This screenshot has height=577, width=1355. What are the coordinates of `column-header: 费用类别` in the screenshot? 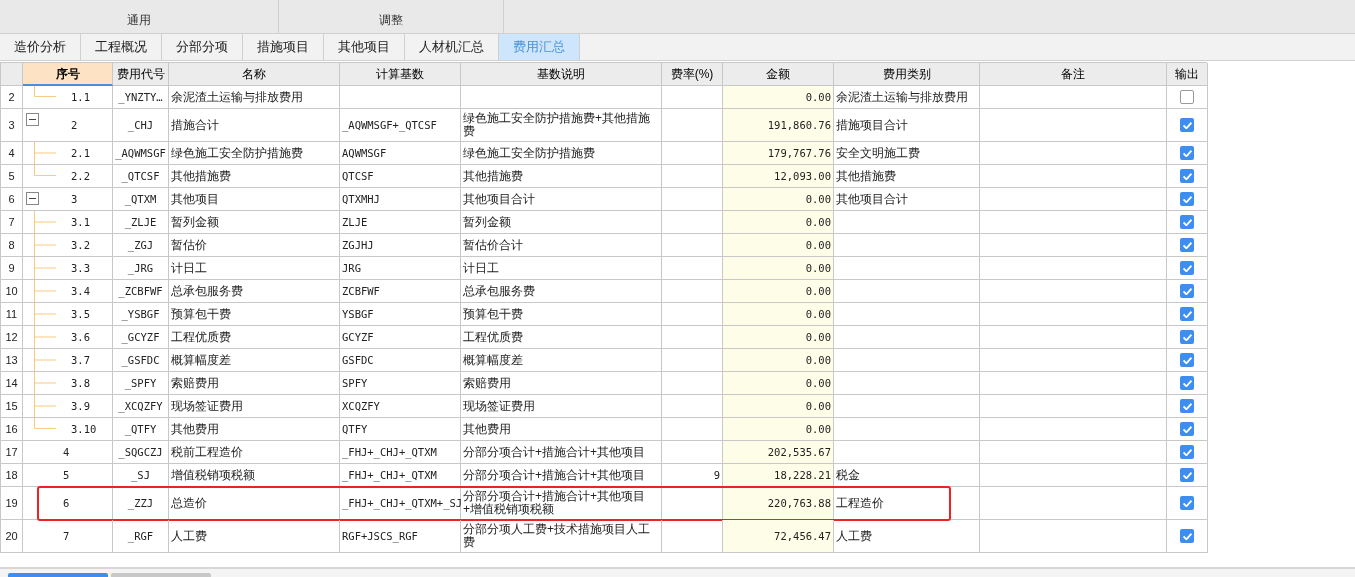 It's located at (907, 74).